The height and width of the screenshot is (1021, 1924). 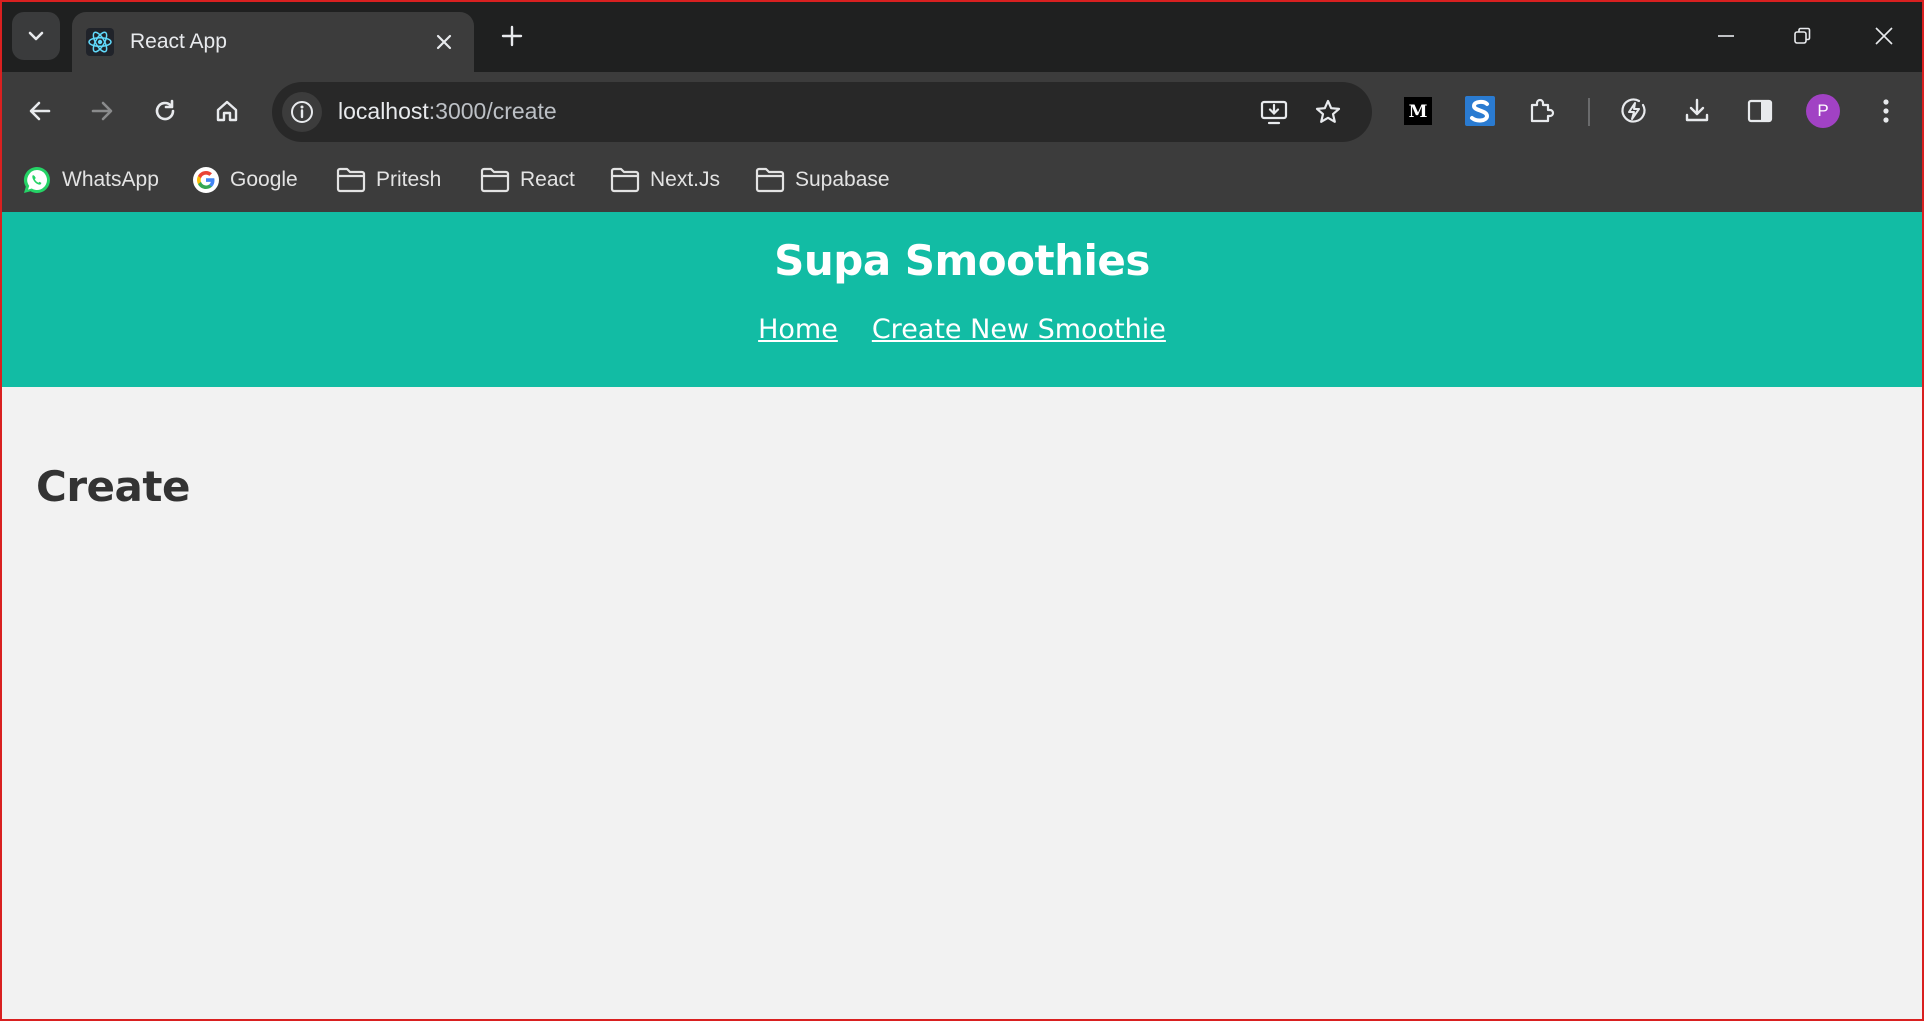 I want to click on home-button, so click(x=227, y=111).